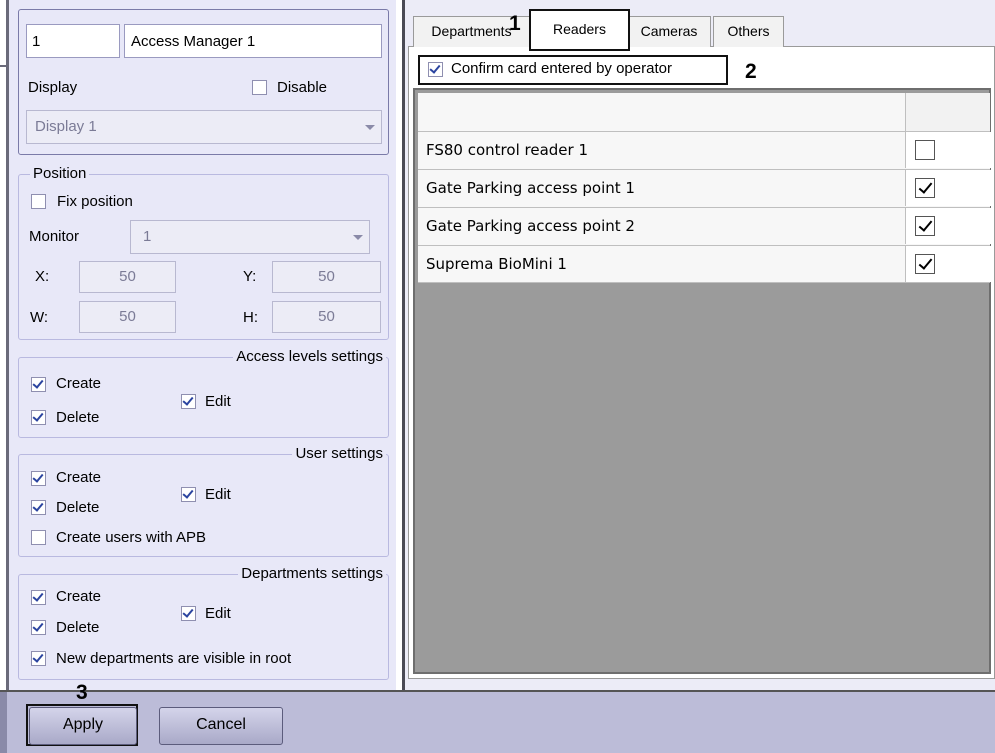 The width and height of the screenshot is (995, 753). What do you see at coordinates (83, 726) in the screenshot?
I see `apply-button: Apply` at bounding box center [83, 726].